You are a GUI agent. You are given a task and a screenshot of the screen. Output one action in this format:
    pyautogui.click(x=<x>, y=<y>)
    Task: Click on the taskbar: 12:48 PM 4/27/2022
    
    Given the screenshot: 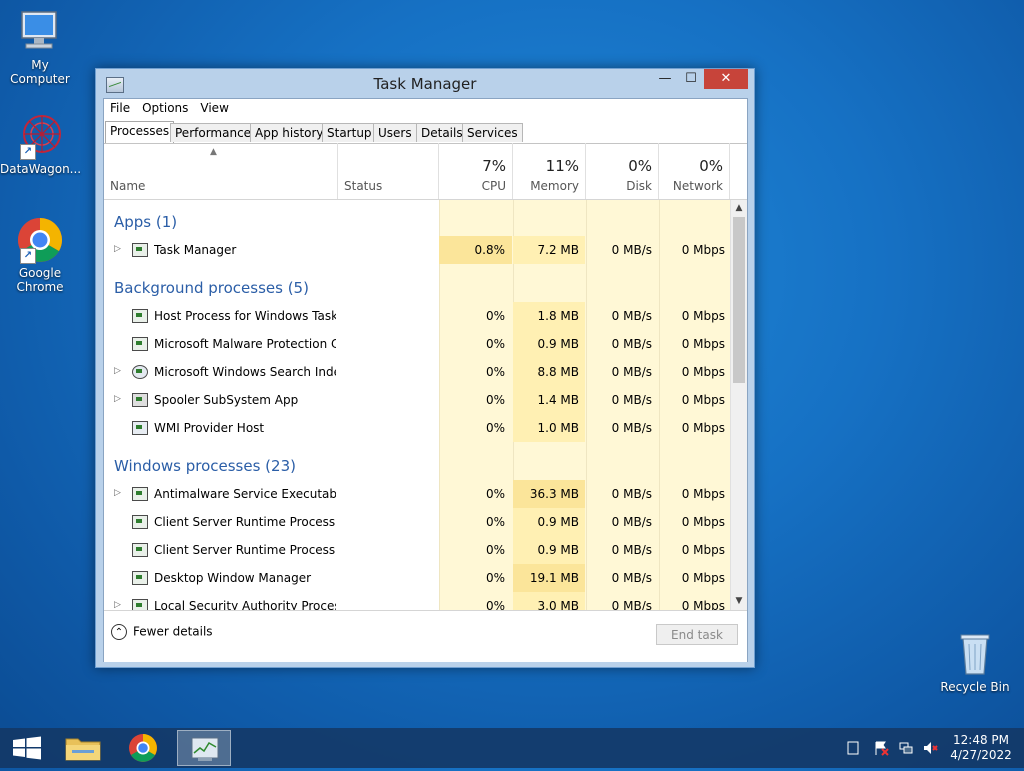 What is the action you would take?
    pyautogui.click(x=512, y=748)
    